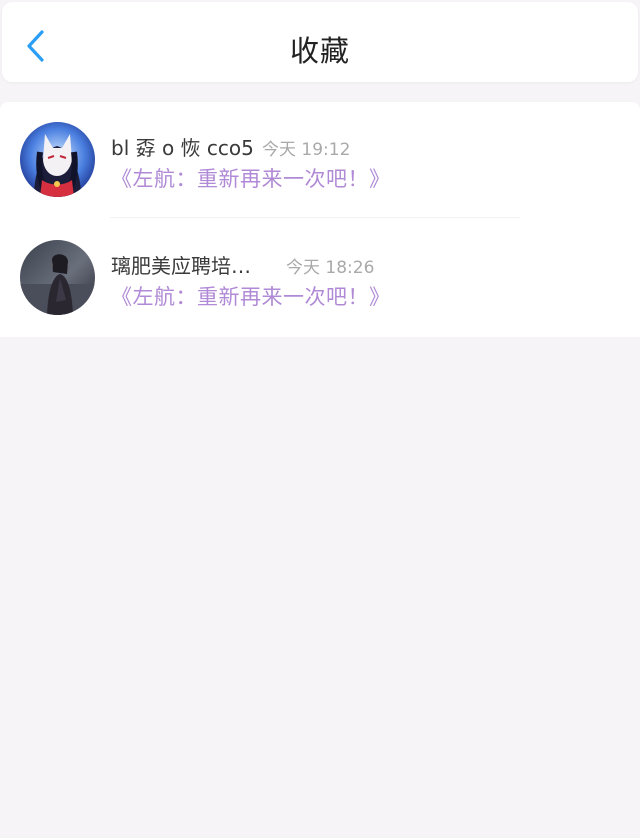 The image size is (640, 838). I want to click on divider, so click(315, 217).